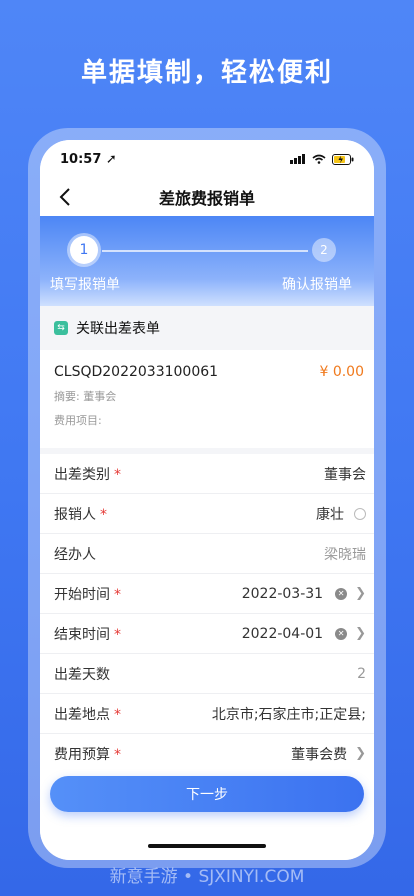 The image size is (414, 896). Describe the element at coordinates (207, 674) in the screenshot. I see `row-days: 出差天数 2` at that location.